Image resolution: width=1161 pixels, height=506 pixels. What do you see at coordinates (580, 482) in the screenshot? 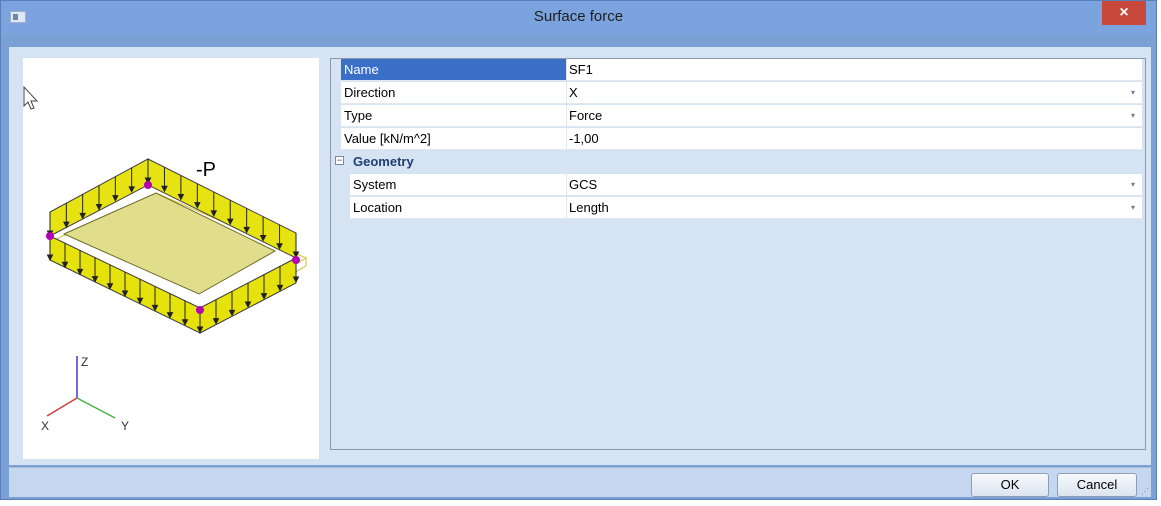
I see `dialog-footer: OK Cancel ⋰` at bounding box center [580, 482].